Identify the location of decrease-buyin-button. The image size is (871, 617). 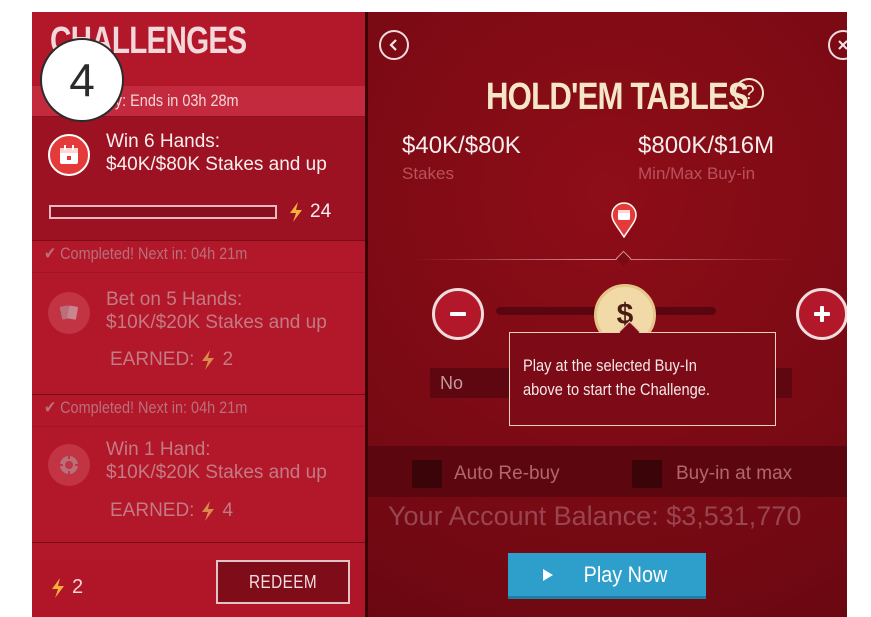
(458, 314).